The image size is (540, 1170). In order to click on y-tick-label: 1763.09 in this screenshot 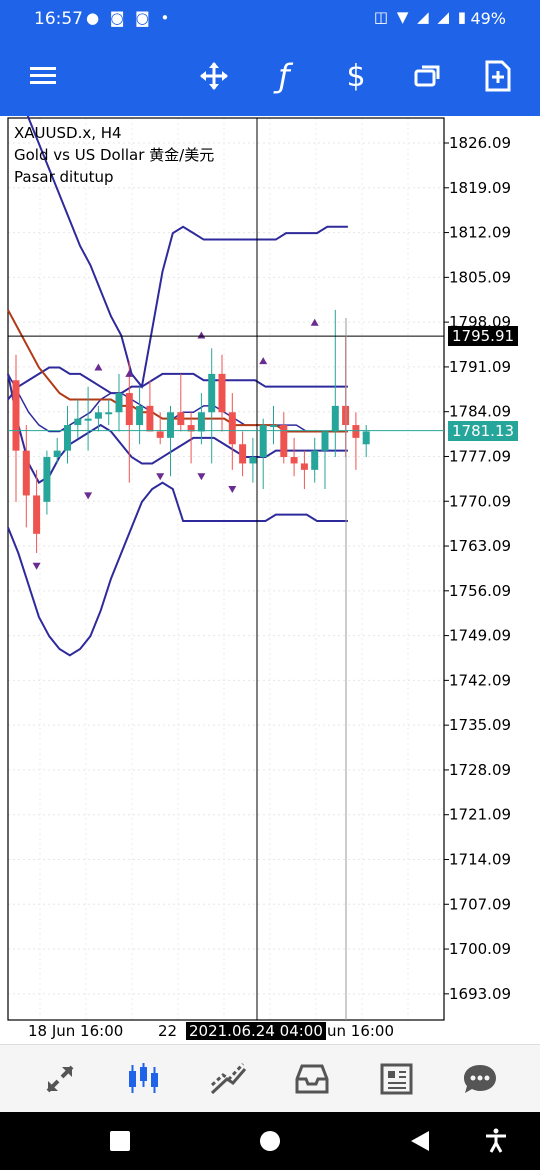, I will do `click(480, 546)`.